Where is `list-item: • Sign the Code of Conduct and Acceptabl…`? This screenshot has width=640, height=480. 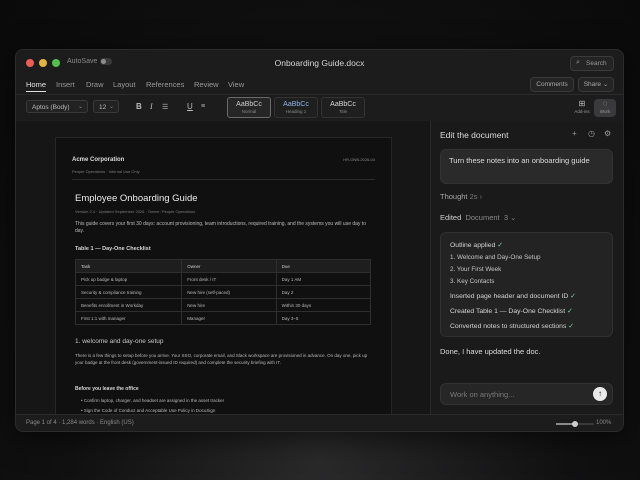
list-item: • Sign the Code of Conduct and Acceptabl… is located at coordinates (148, 410).